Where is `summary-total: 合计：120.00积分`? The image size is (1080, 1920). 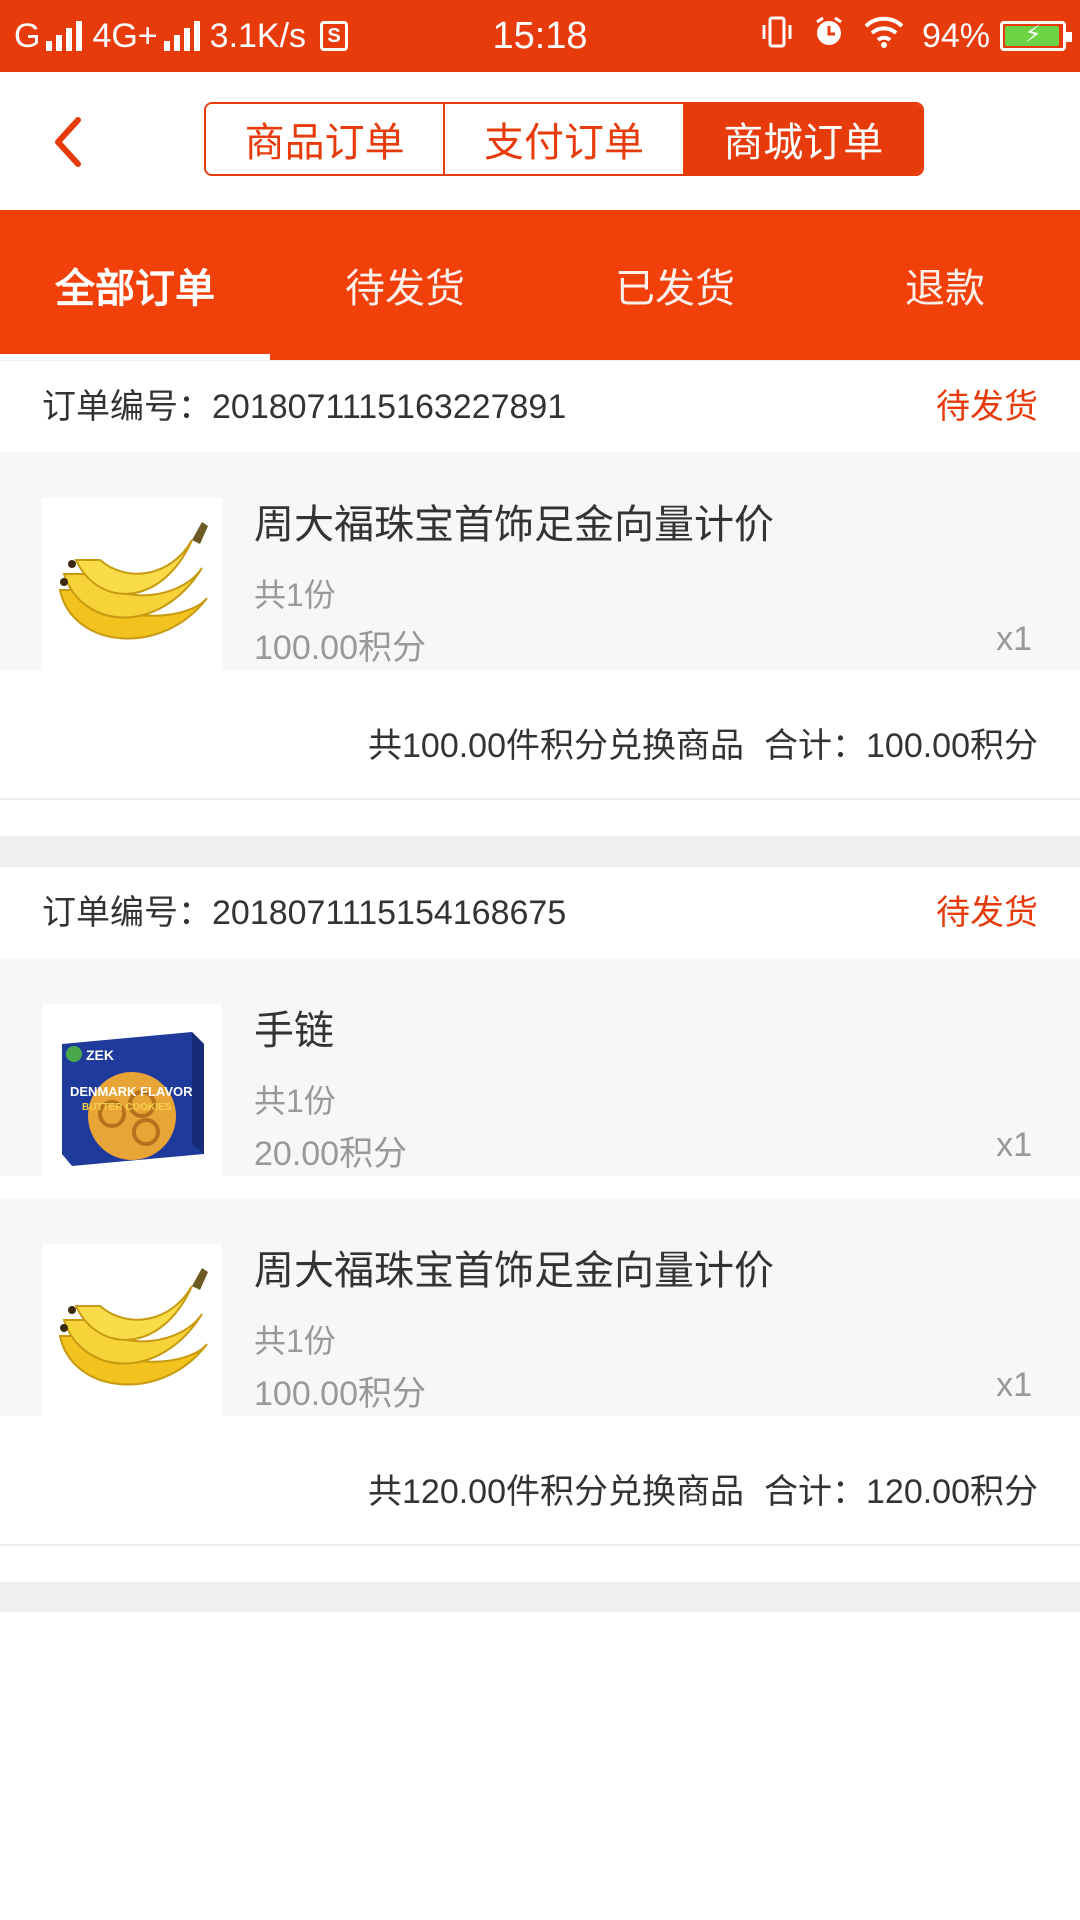
summary-total: 合计：120.00积分 is located at coordinates (901, 1492).